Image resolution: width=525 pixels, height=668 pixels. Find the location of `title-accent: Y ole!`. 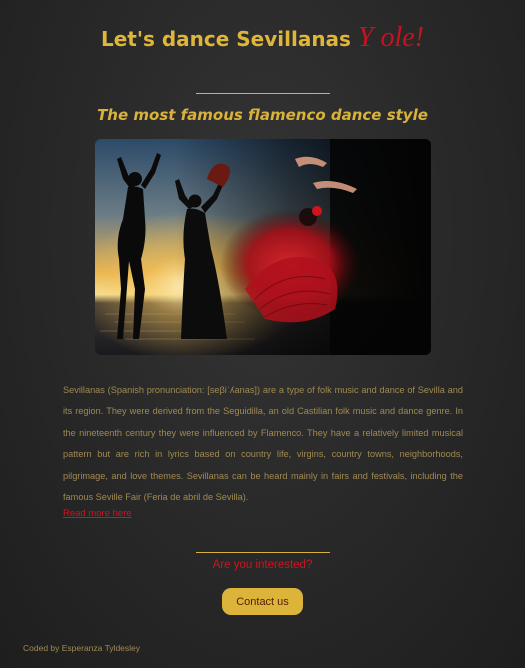

title-accent: Y ole! is located at coordinates (391, 37).